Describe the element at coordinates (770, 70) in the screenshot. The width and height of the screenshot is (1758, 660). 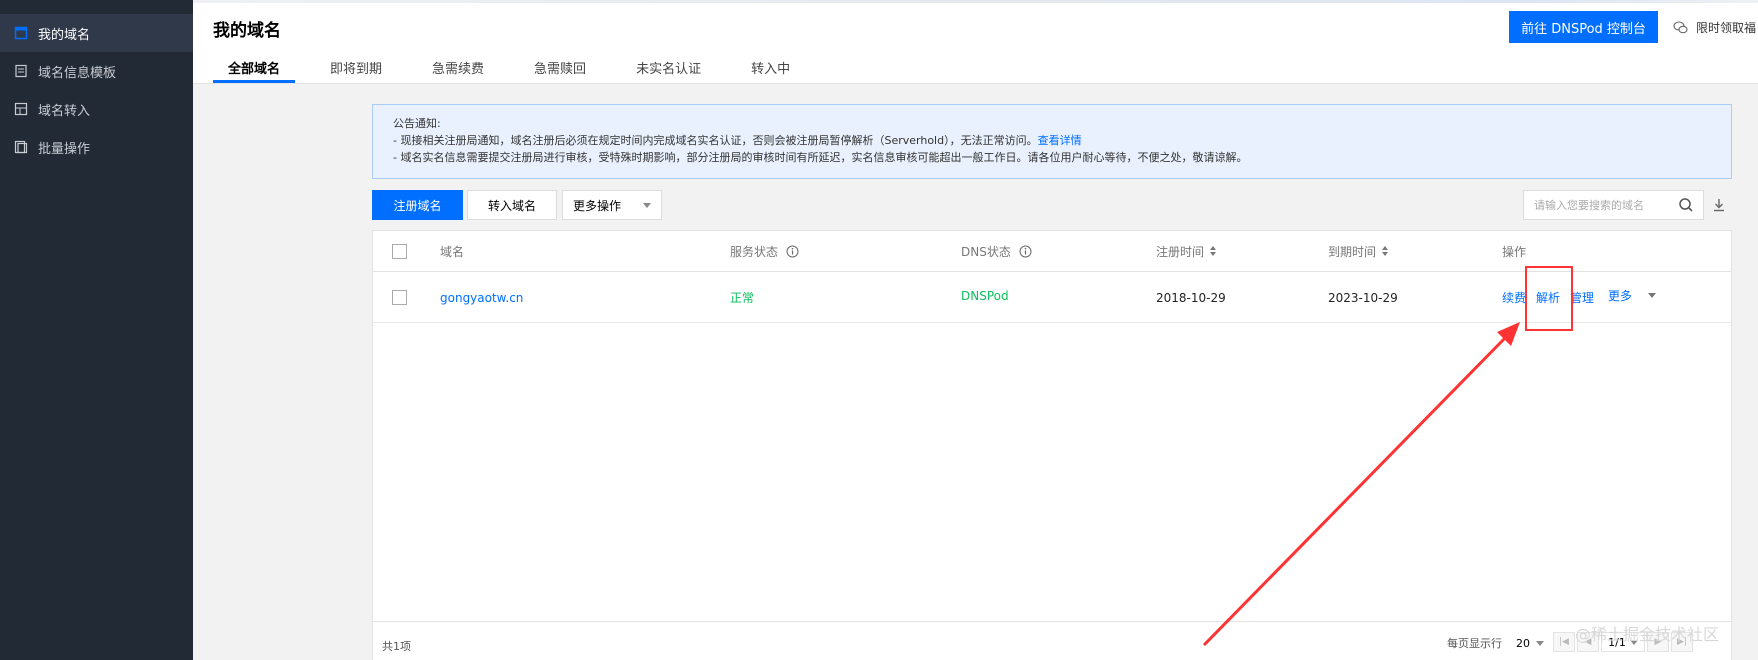
I see `tab-transferring: 转入中` at that location.